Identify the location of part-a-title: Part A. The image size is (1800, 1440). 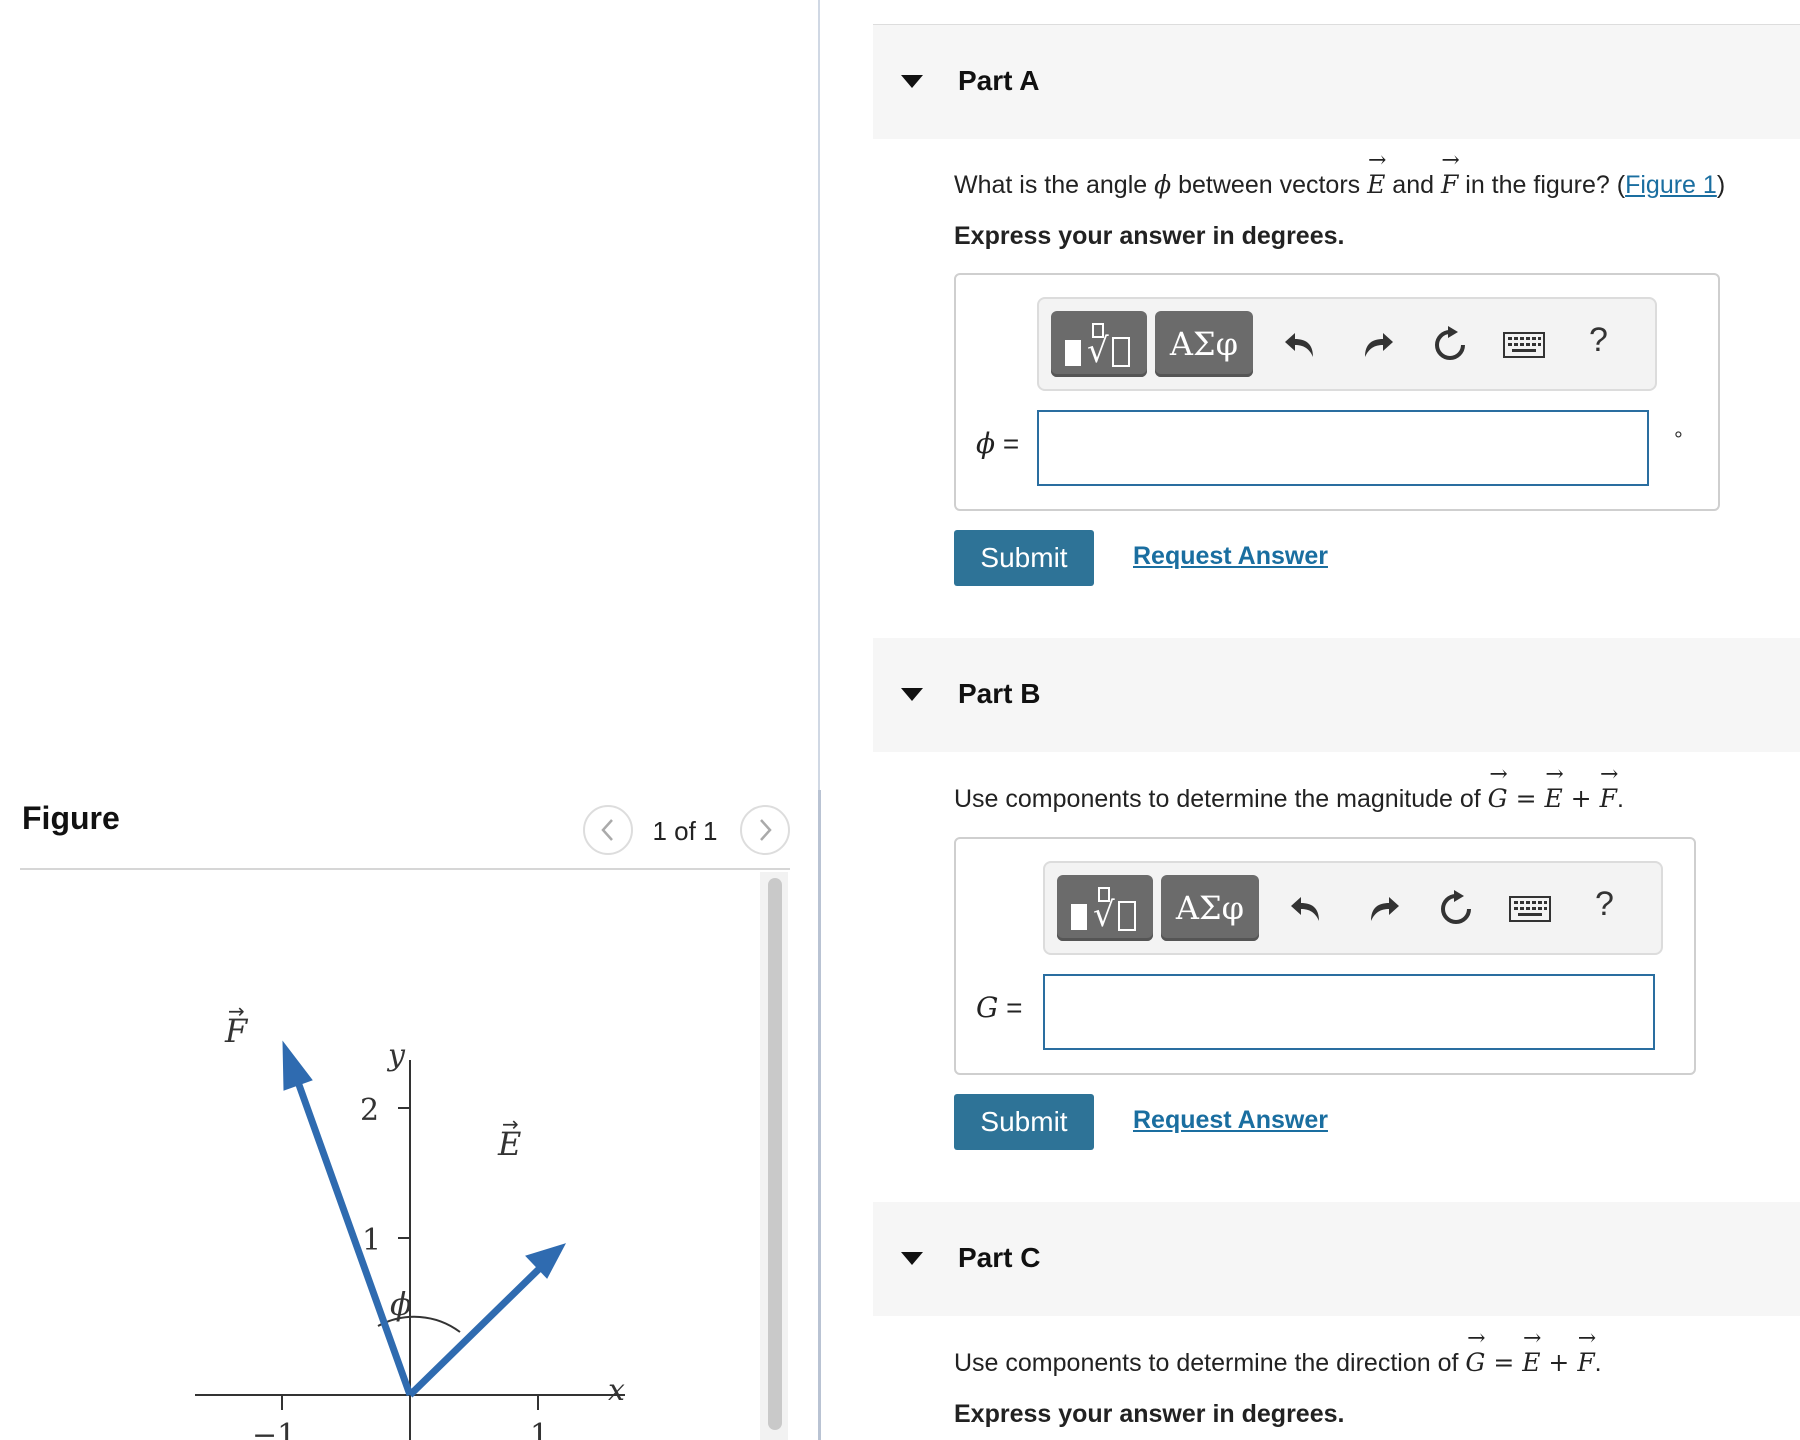
(999, 80).